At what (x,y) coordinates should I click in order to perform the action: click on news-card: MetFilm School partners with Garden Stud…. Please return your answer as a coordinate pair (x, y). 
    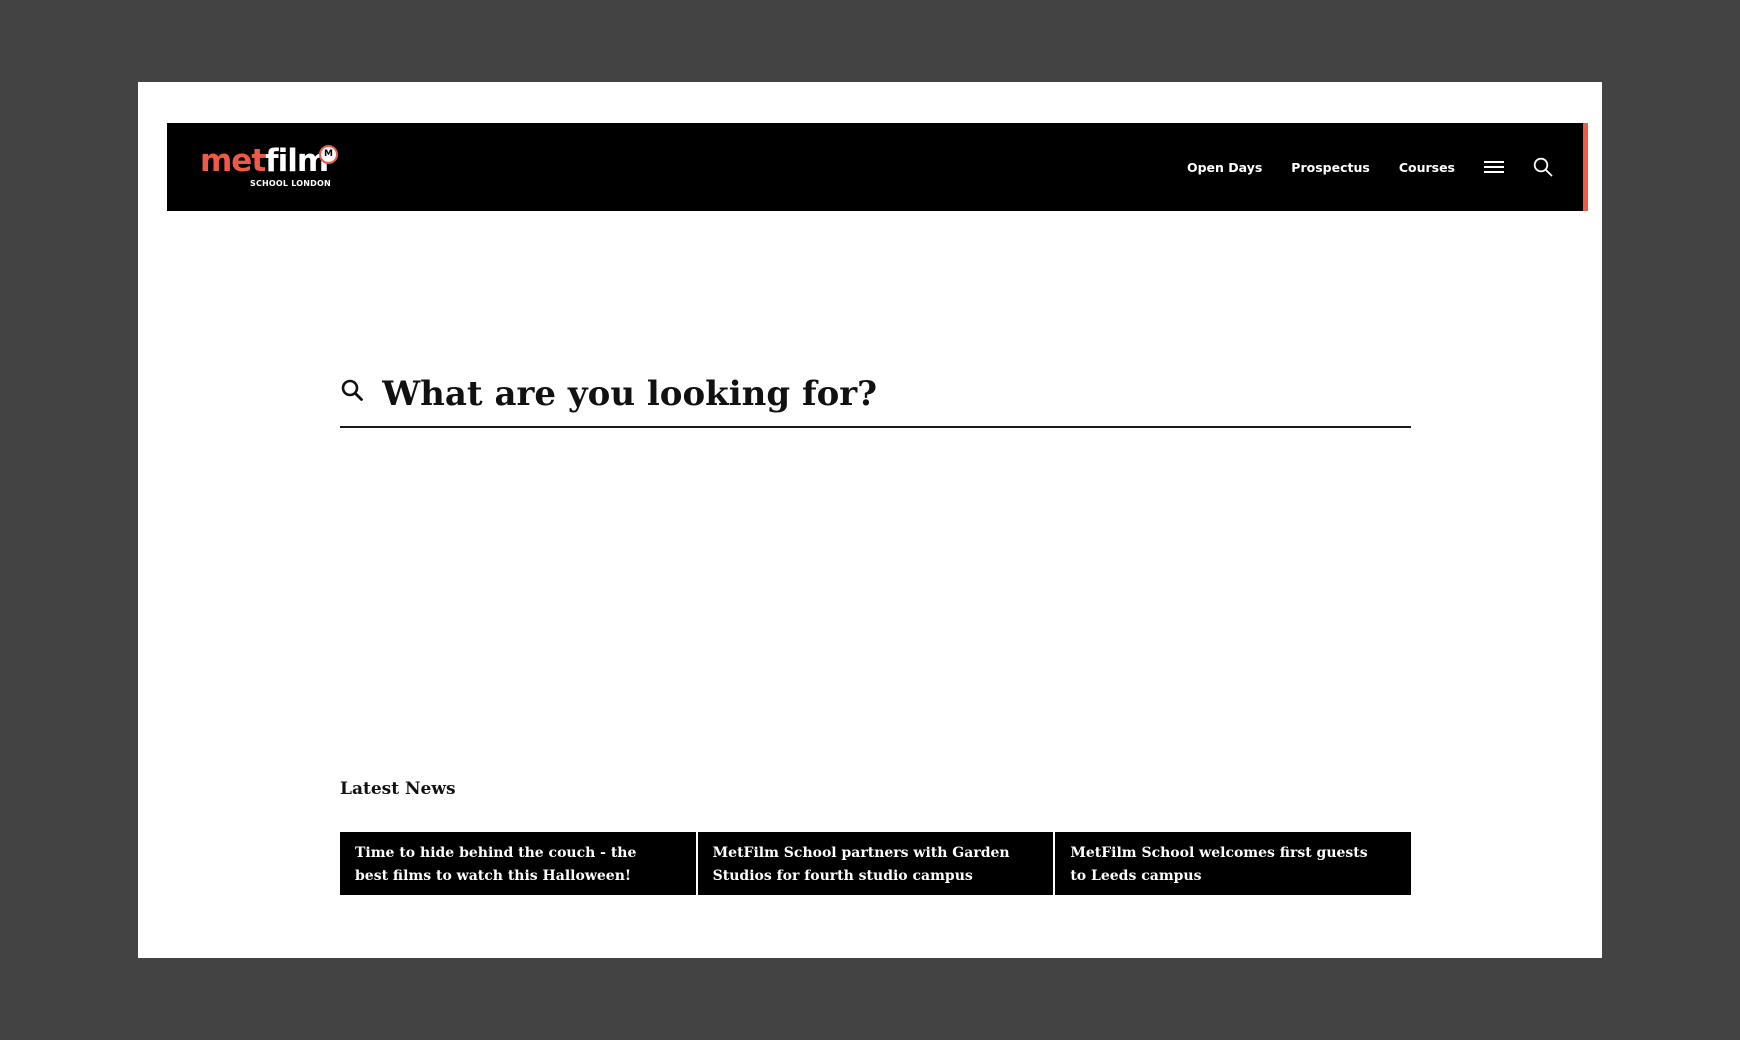
    Looking at the image, I should click on (875, 863).